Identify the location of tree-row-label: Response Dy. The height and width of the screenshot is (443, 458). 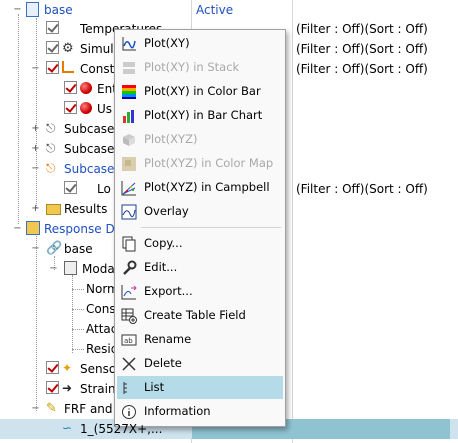
(83, 229).